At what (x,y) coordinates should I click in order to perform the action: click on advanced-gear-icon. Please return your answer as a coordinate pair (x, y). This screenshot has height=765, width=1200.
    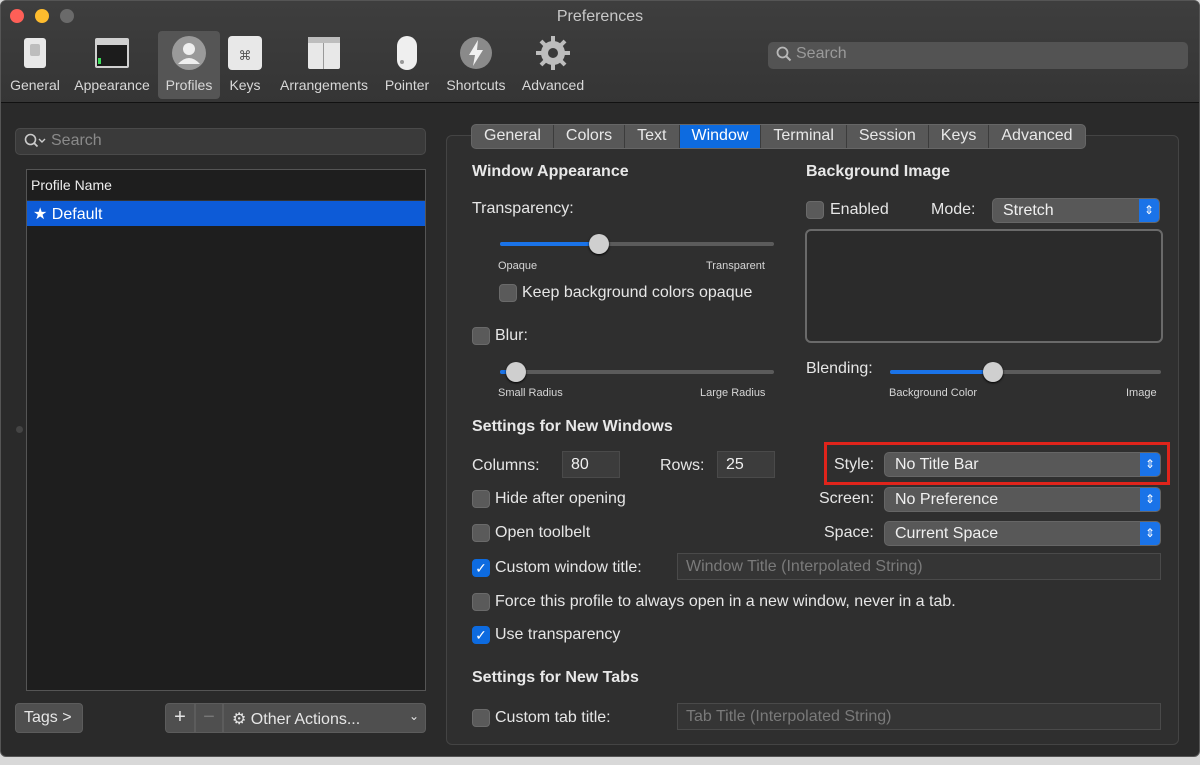
    Looking at the image, I should click on (553, 53).